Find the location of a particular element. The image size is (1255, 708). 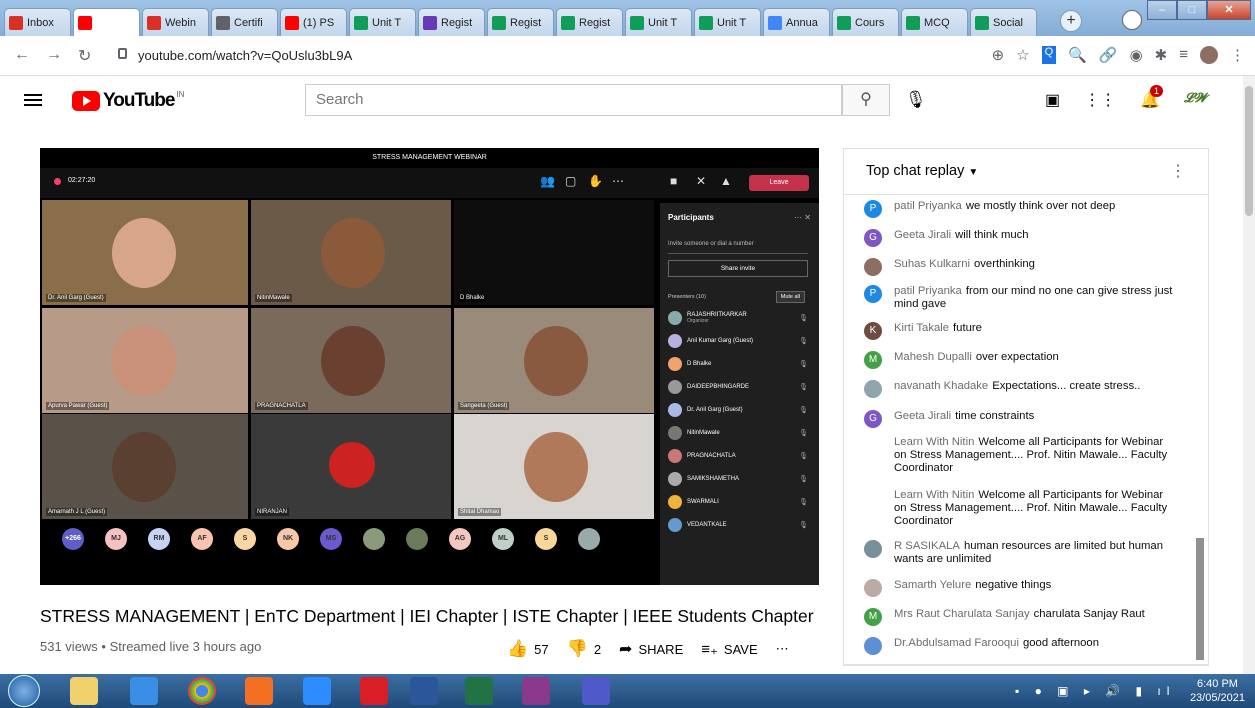

media-player-icon is located at coordinates (259, 691).